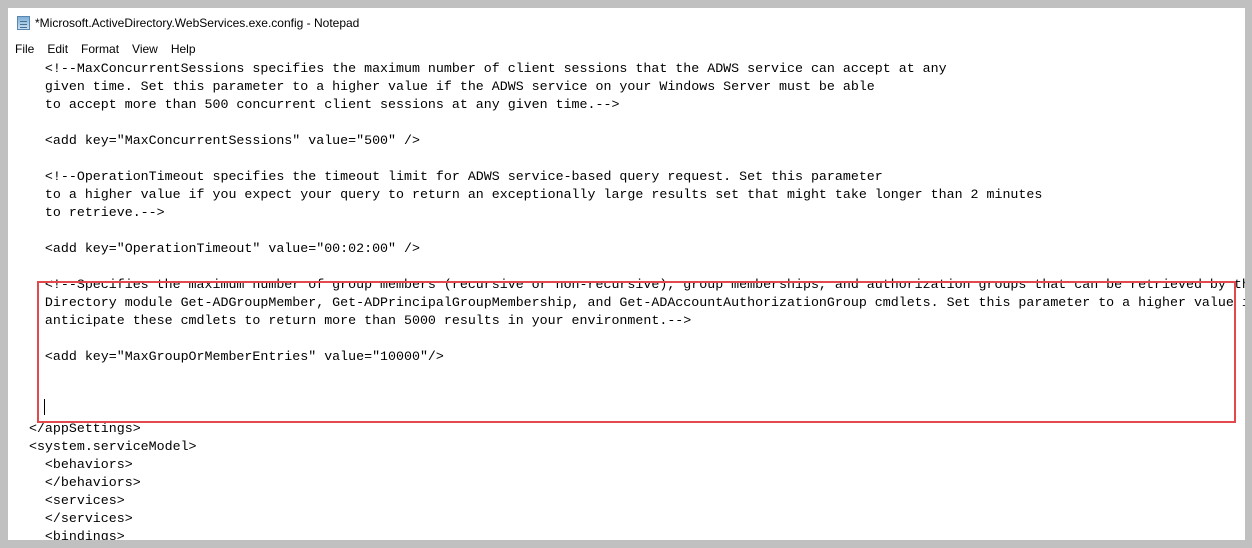 The height and width of the screenshot is (548, 1252). Describe the element at coordinates (89, 212) in the screenshot. I see `text-line: to retrieve.-->` at that location.